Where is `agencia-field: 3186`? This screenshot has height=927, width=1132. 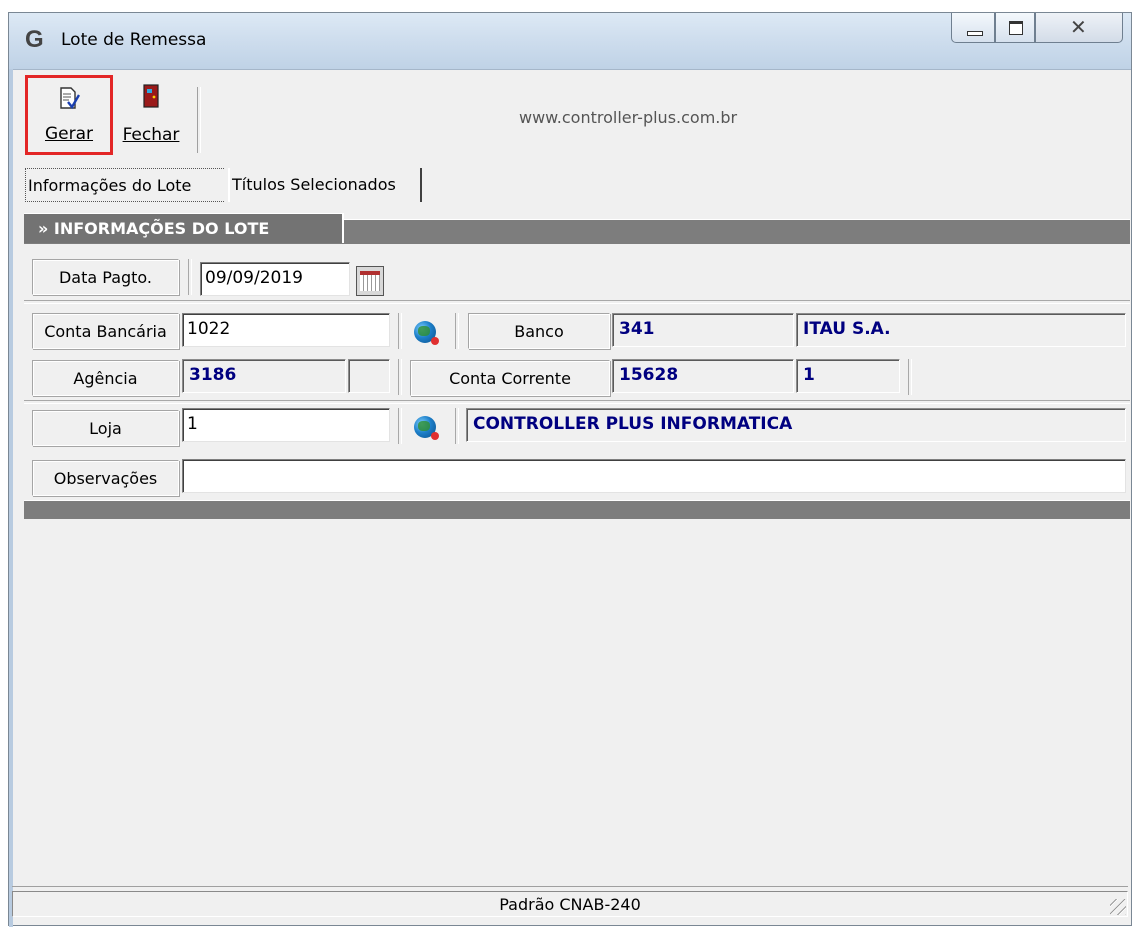 agencia-field: 3186 is located at coordinates (264, 376).